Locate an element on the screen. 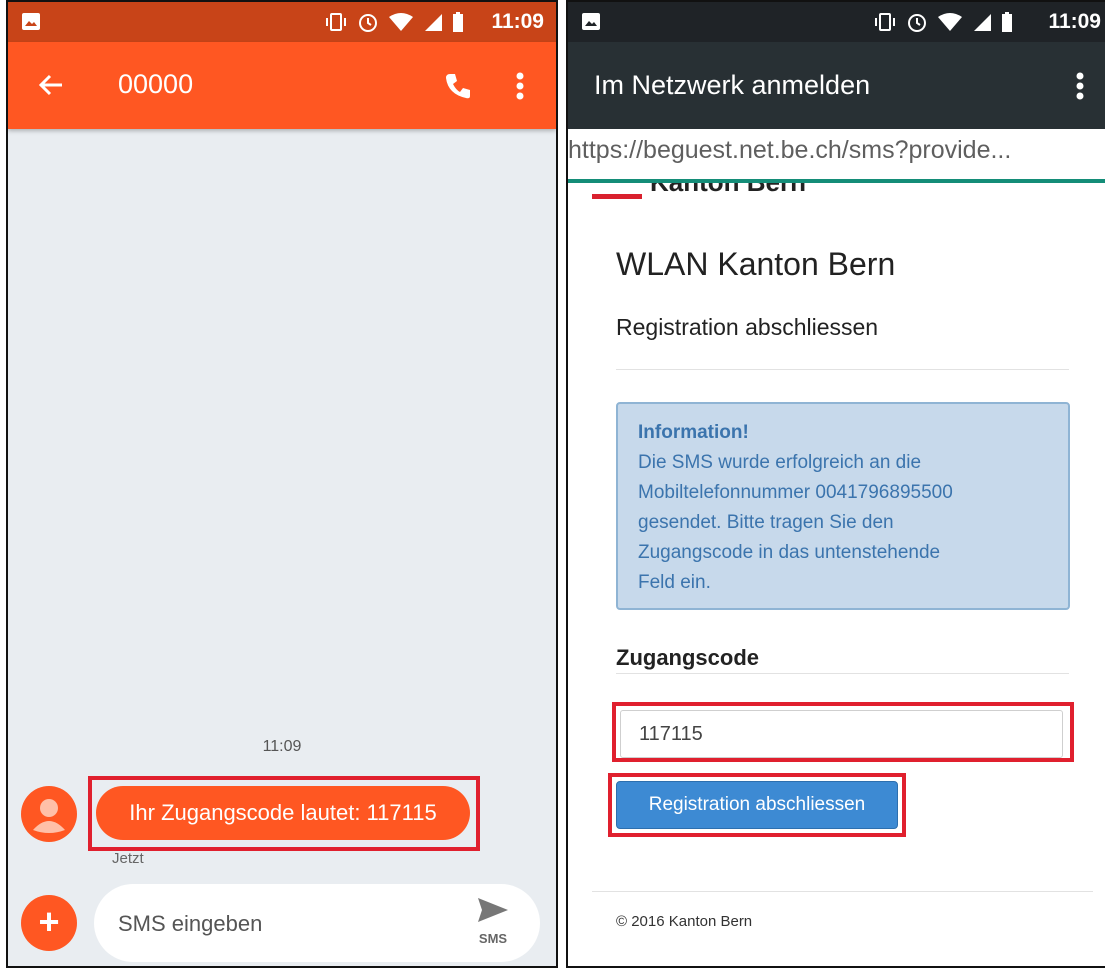 This screenshot has height=968, width=1105. app-bar: 00000 is located at coordinates (282, 85).